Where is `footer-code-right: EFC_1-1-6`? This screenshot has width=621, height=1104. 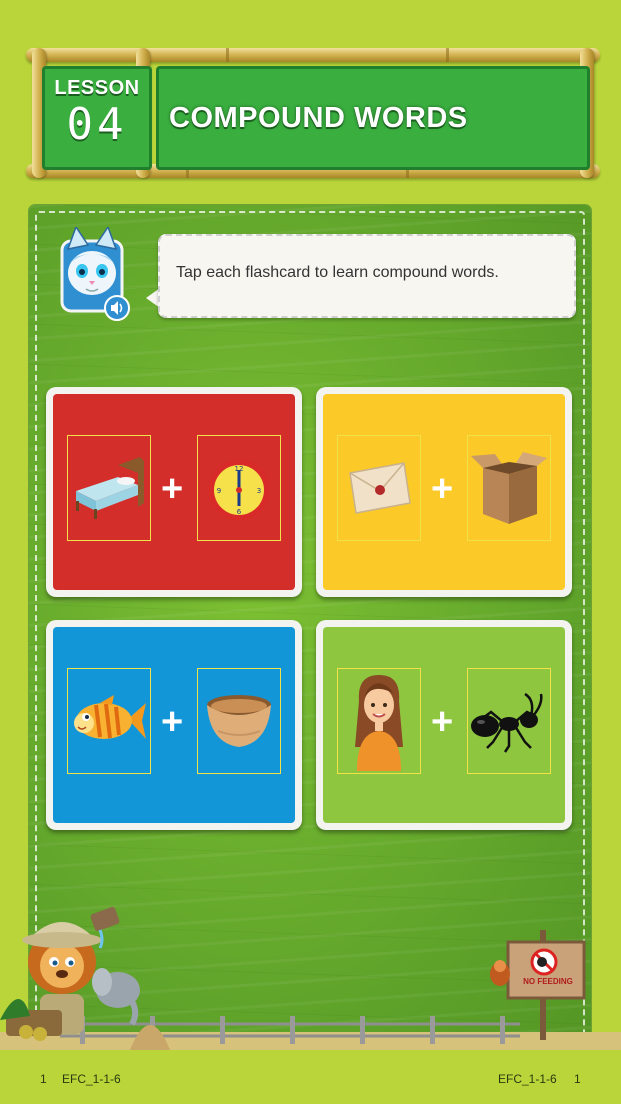 footer-code-right: EFC_1-1-6 is located at coordinates (527, 1079).